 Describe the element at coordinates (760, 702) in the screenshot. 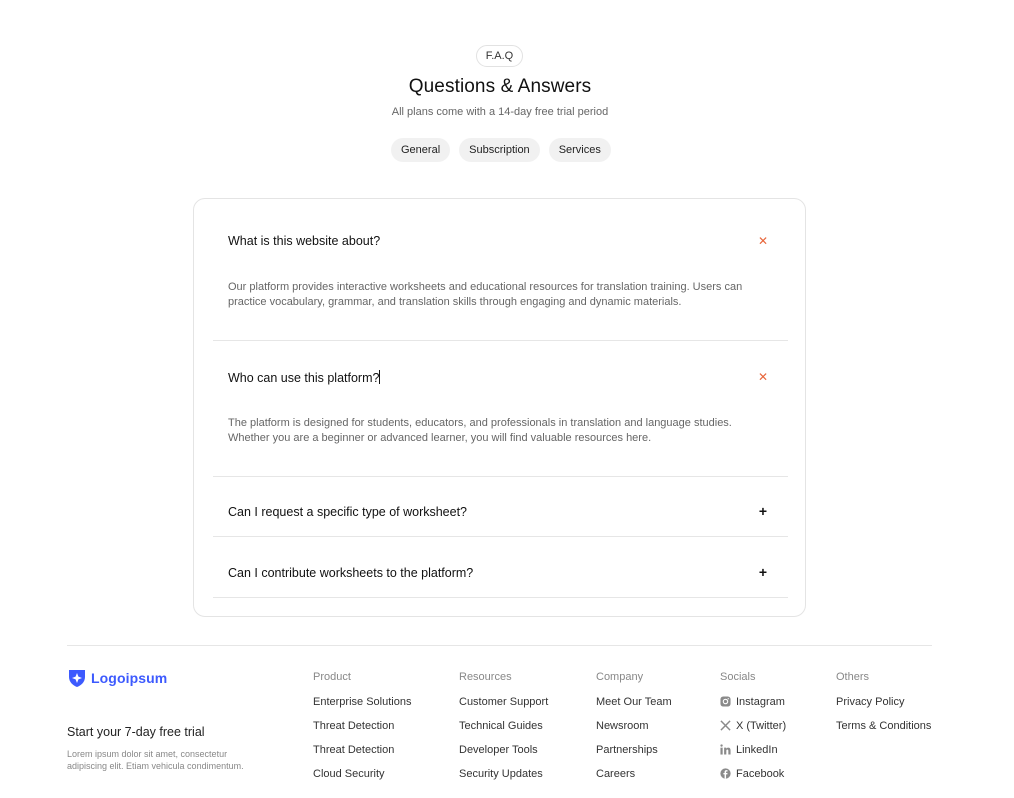

I see `social-label: Instagram` at that location.